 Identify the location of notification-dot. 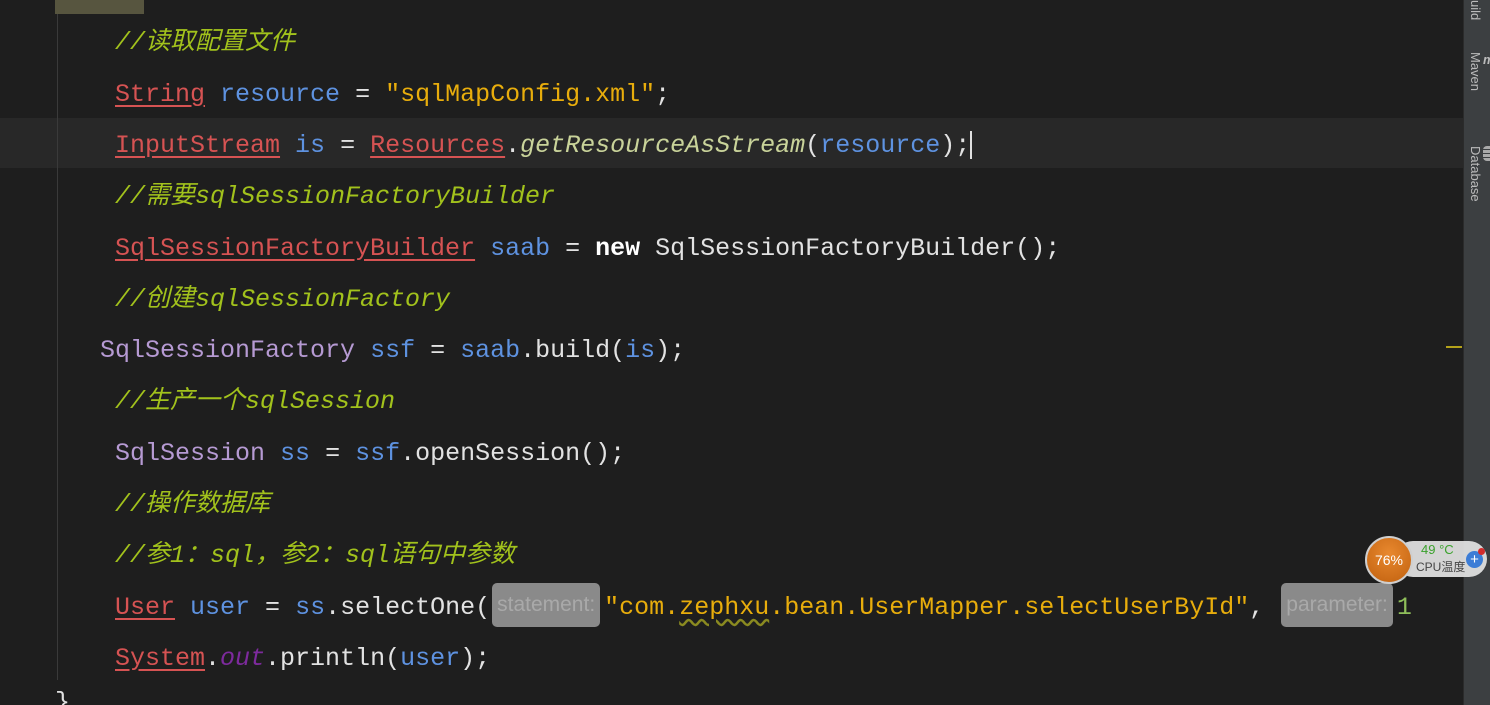
(1481, 551).